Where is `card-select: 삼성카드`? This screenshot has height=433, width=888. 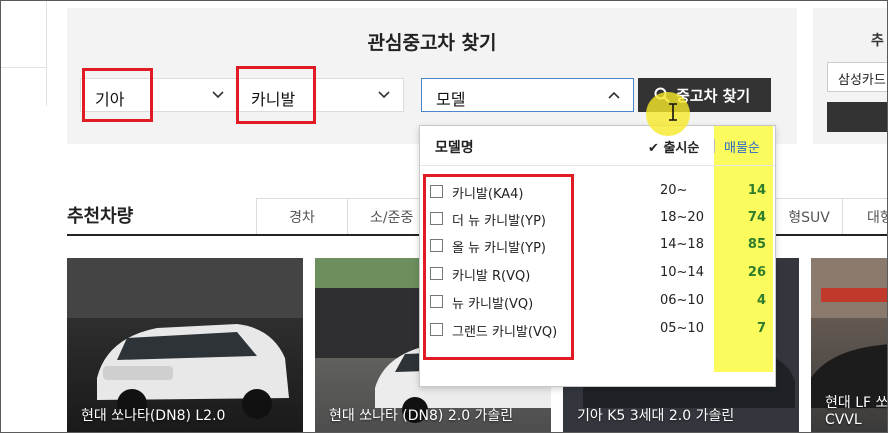 card-select: 삼성카드 is located at coordinates (857, 77).